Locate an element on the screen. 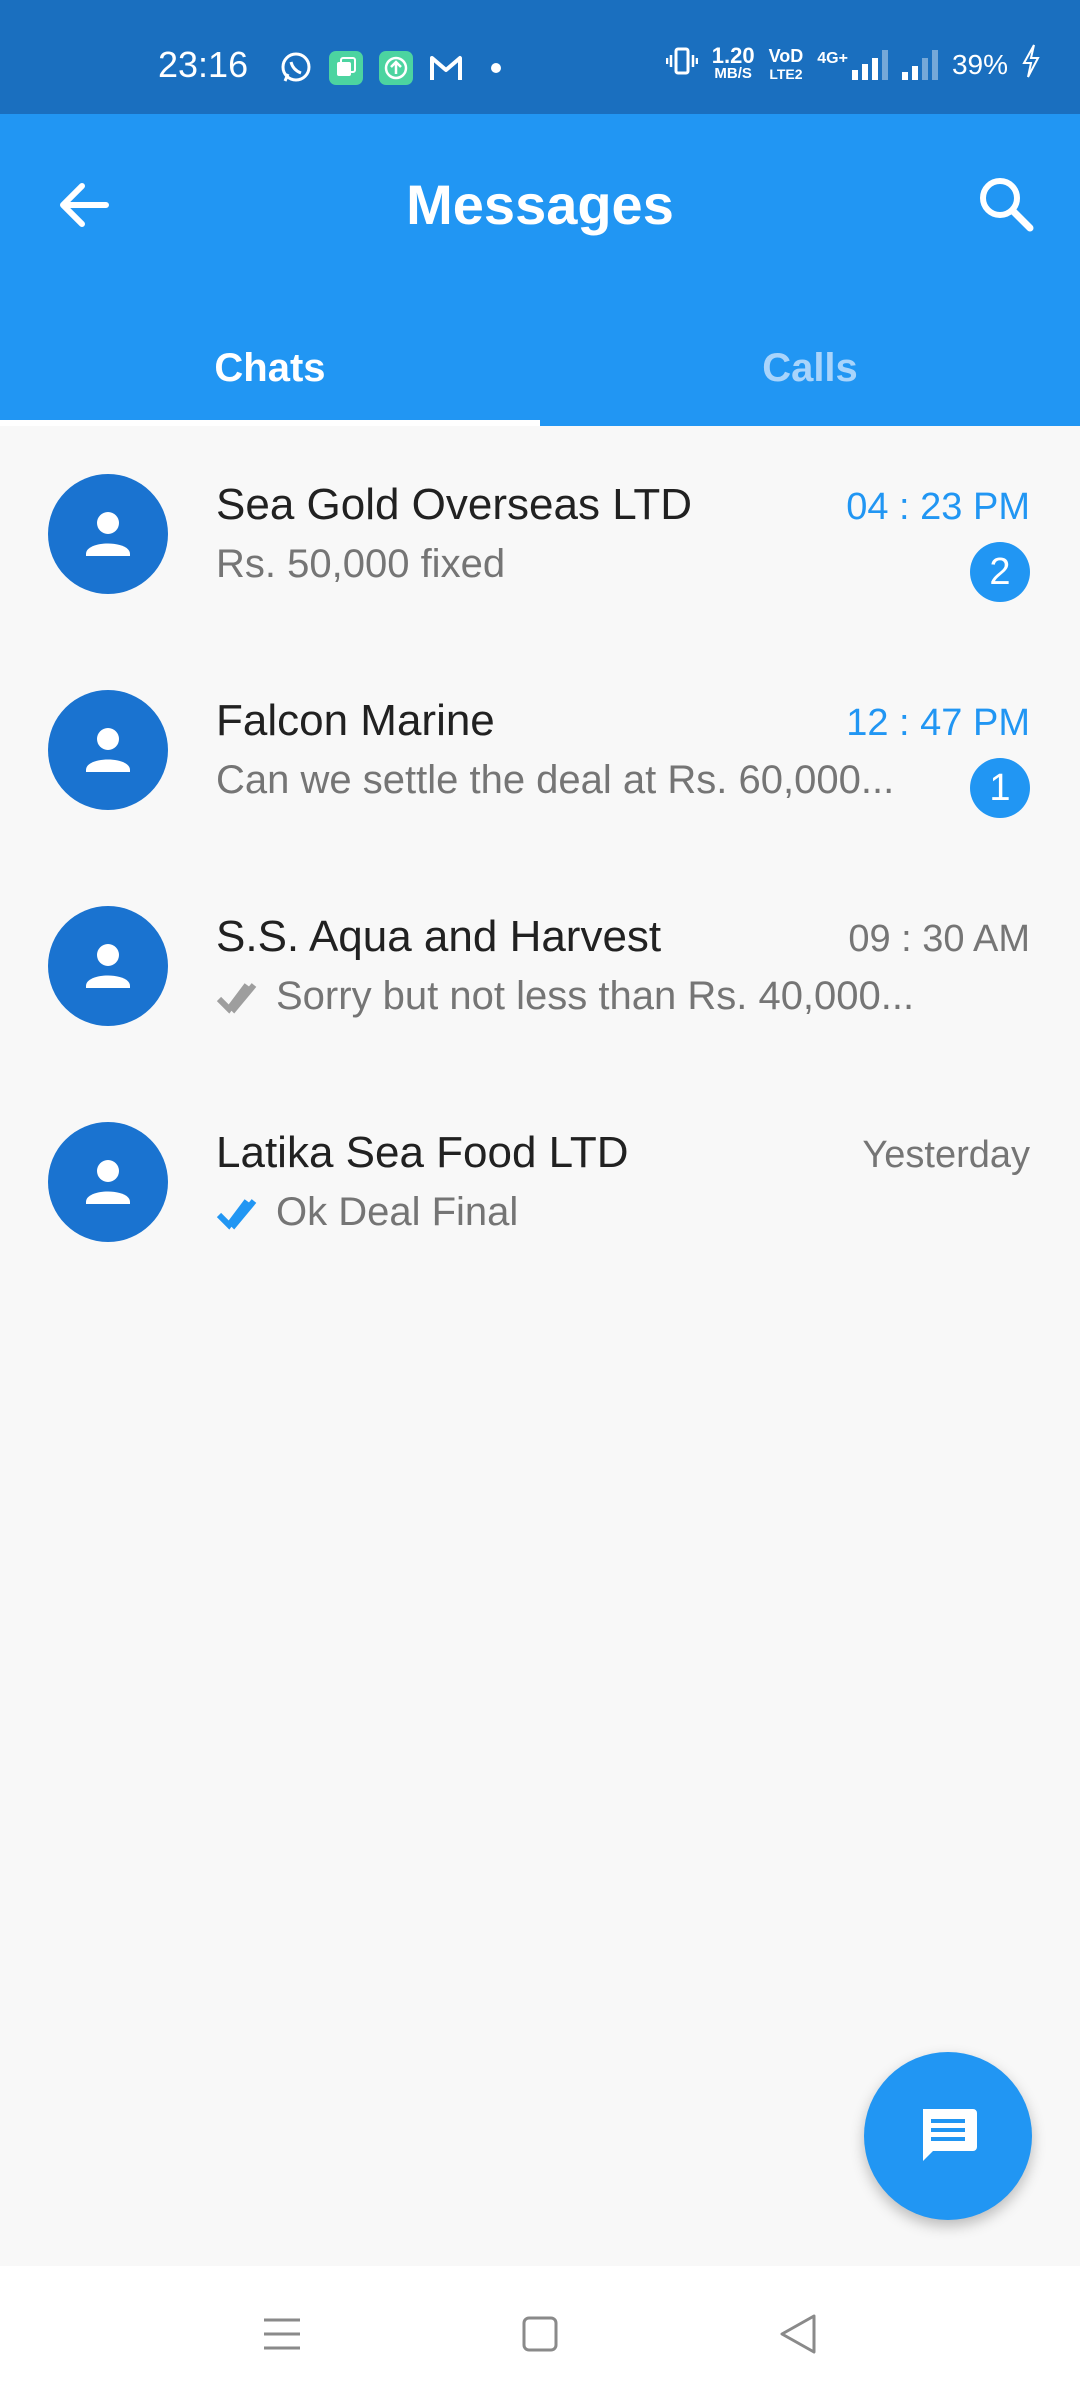  upload-app-icon is located at coordinates (396, 68).